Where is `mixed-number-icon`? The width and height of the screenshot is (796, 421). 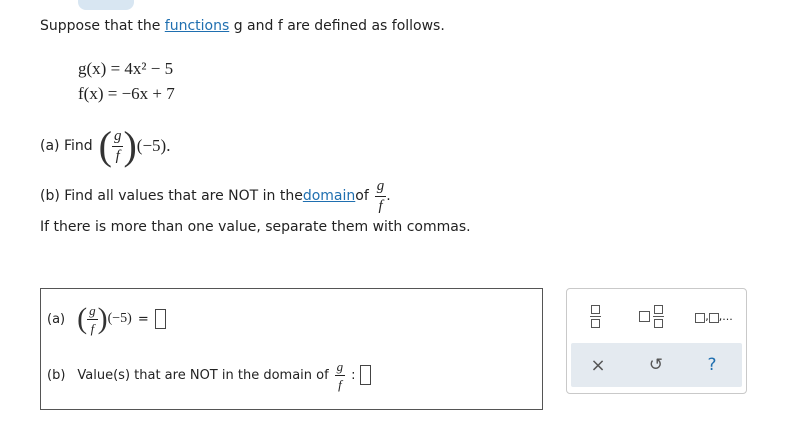
mixed-number-icon is located at coordinates (651, 316).